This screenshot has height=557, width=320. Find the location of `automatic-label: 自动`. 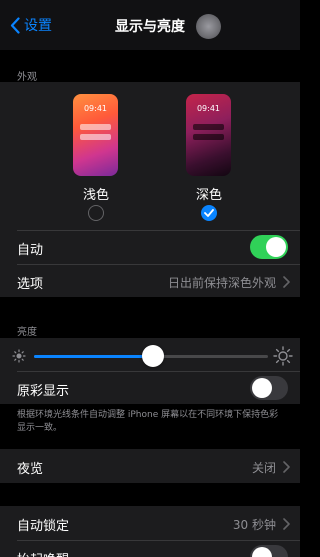

automatic-label: 自动 is located at coordinates (30, 250).